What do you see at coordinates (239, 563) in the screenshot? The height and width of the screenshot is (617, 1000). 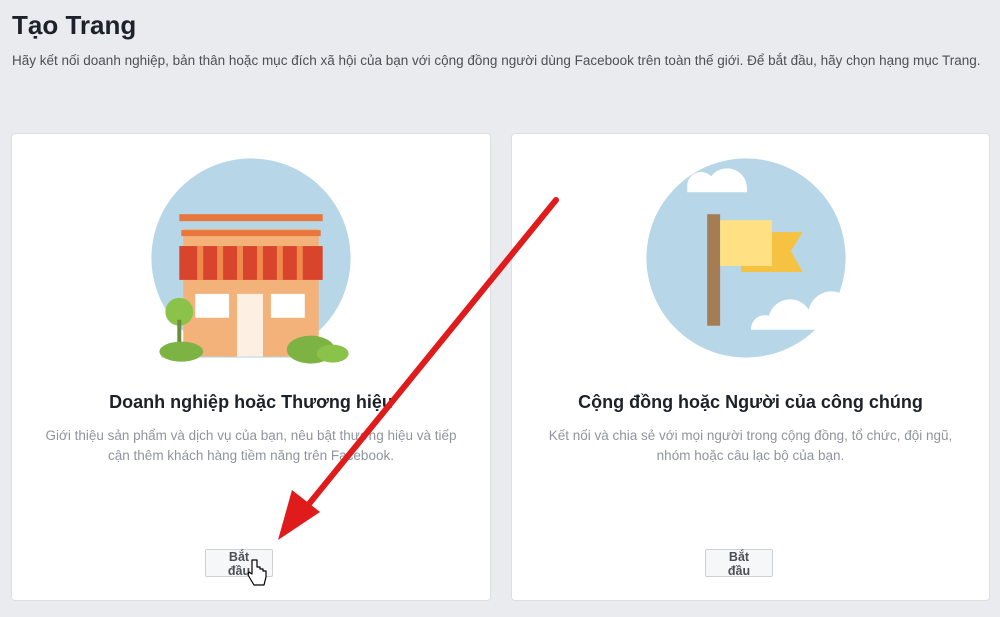 I see `start-button-business: Bắt đầu` at bounding box center [239, 563].